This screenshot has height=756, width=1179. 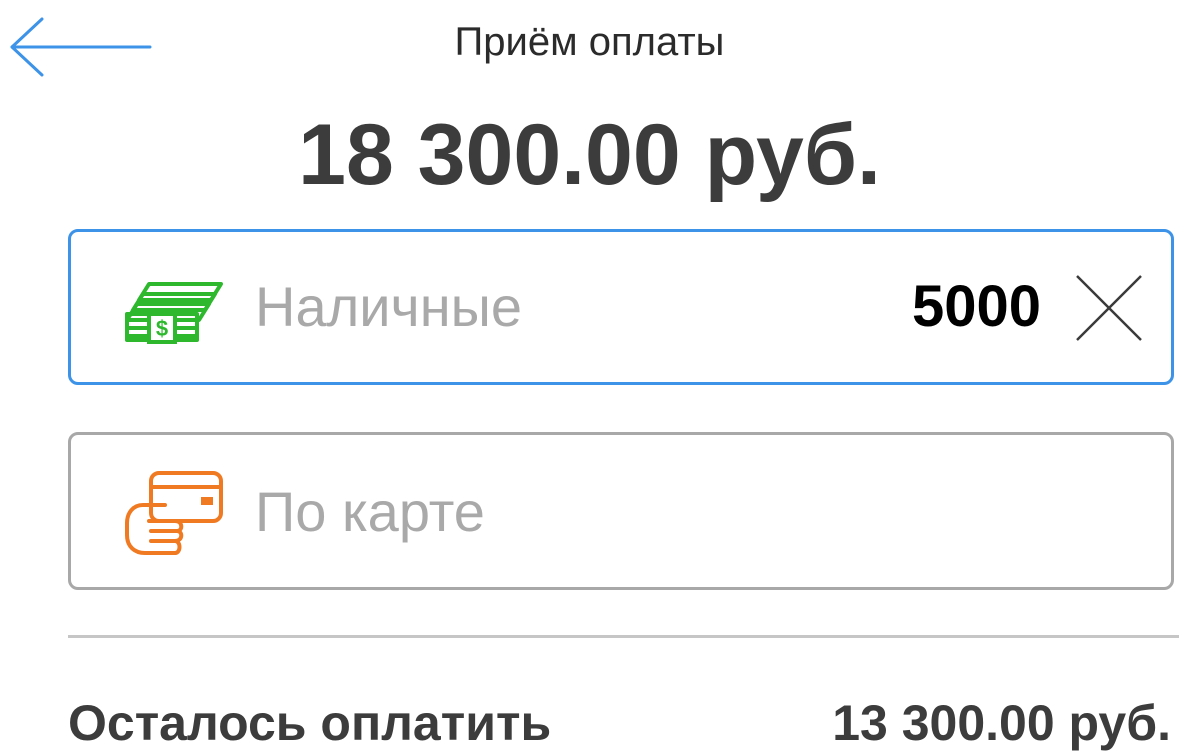 What do you see at coordinates (370, 511) in the screenshot?
I see `card-label: По карте` at bounding box center [370, 511].